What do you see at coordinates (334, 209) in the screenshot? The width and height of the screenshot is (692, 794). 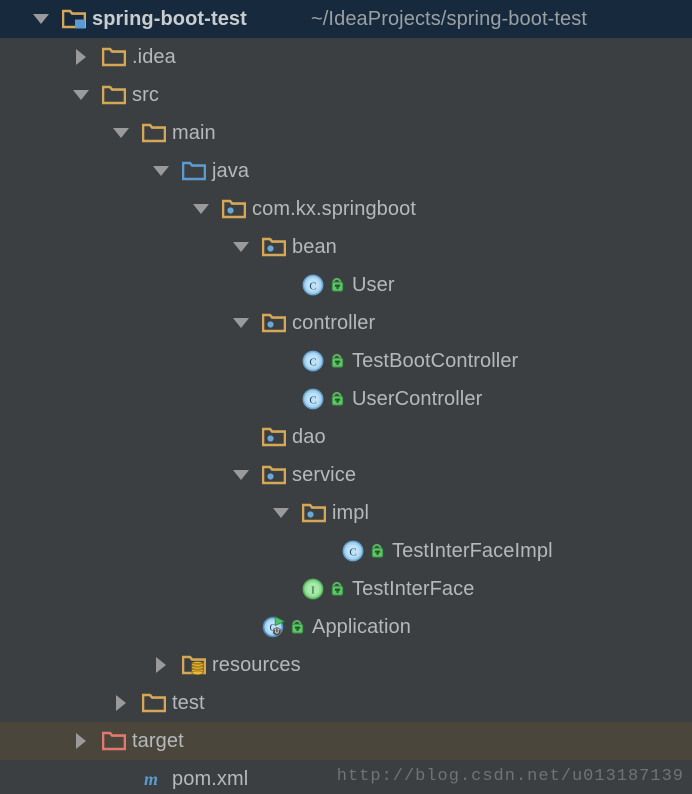 I see `tree-row-label: com.kx.springboot` at bounding box center [334, 209].